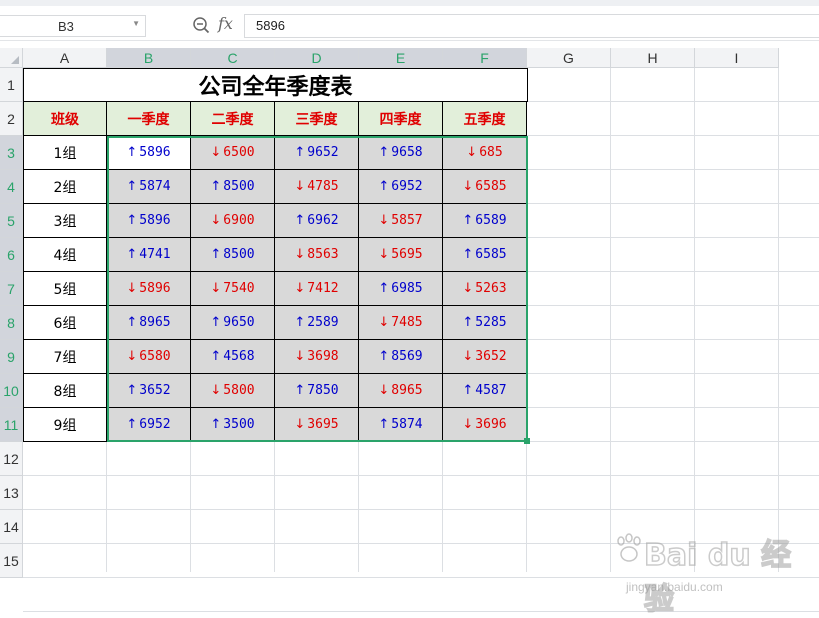 The height and width of the screenshot is (618, 819). I want to click on row-header-3: 3, so click(11, 153).